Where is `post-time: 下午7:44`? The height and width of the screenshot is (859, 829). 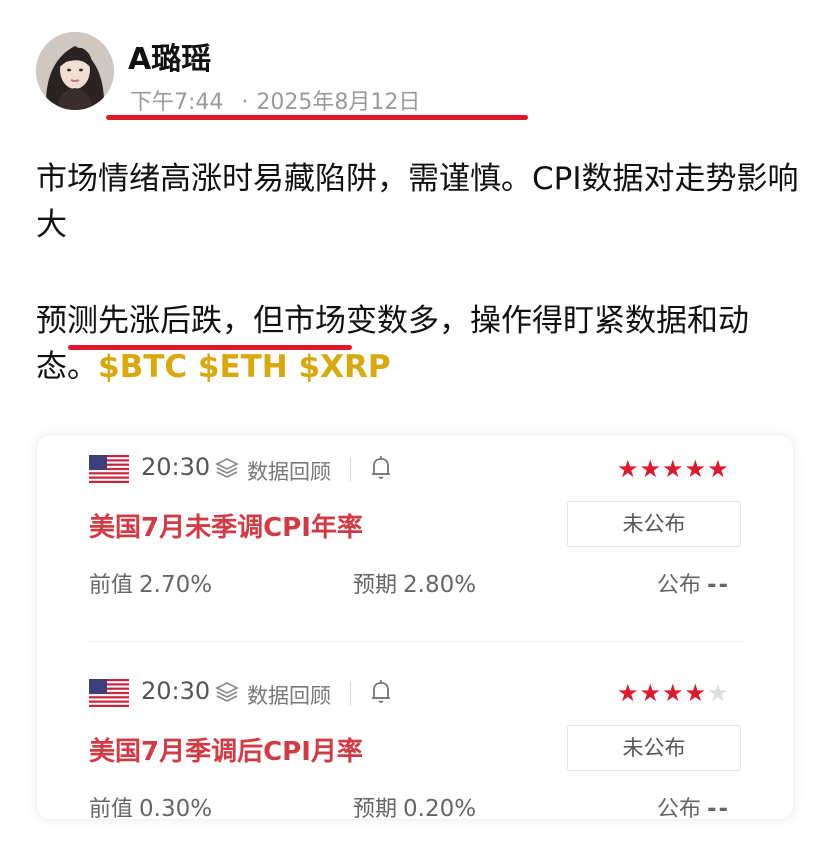
post-time: 下午7:44 is located at coordinates (177, 102).